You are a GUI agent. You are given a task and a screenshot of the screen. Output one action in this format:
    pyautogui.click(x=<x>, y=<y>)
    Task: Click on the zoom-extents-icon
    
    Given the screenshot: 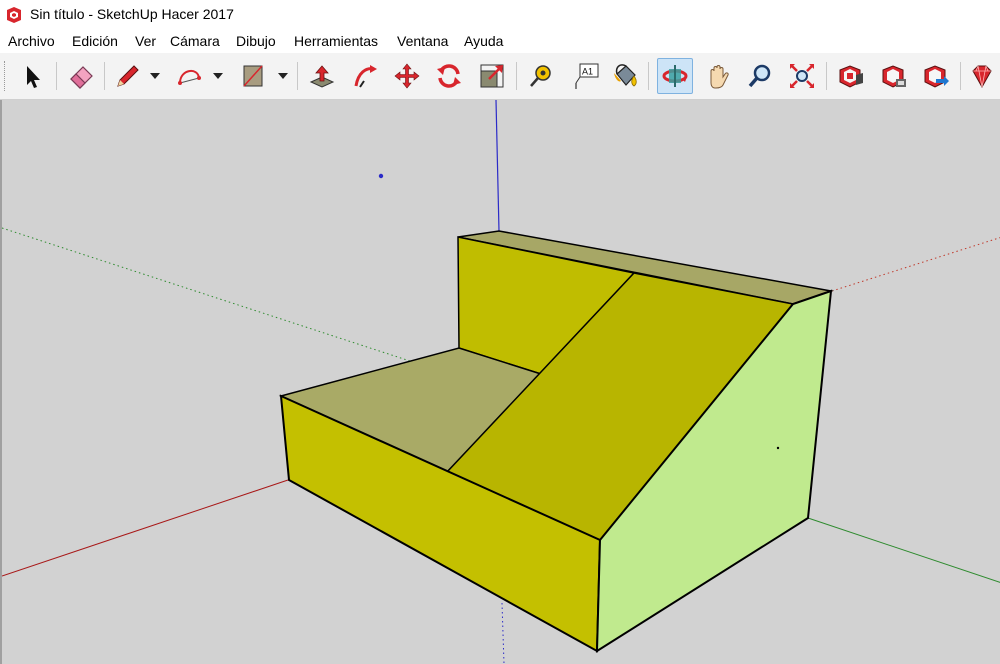 What is the action you would take?
    pyautogui.click(x=802, y=76)
    